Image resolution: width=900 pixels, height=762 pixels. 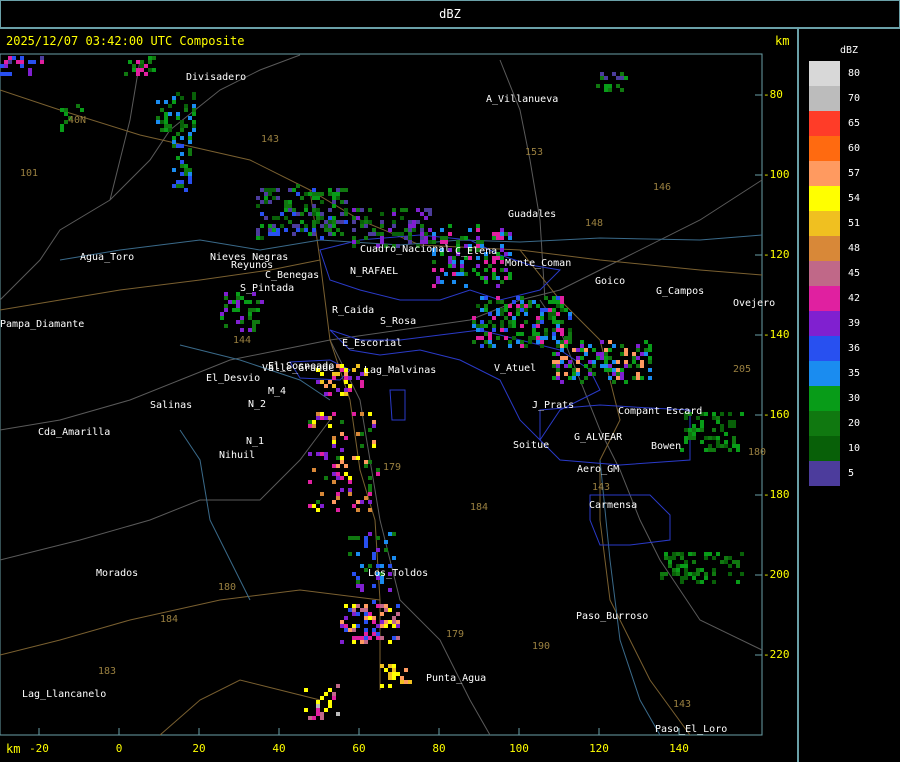 I want to click on x-unit-label: km, so click(x=13, y=749).